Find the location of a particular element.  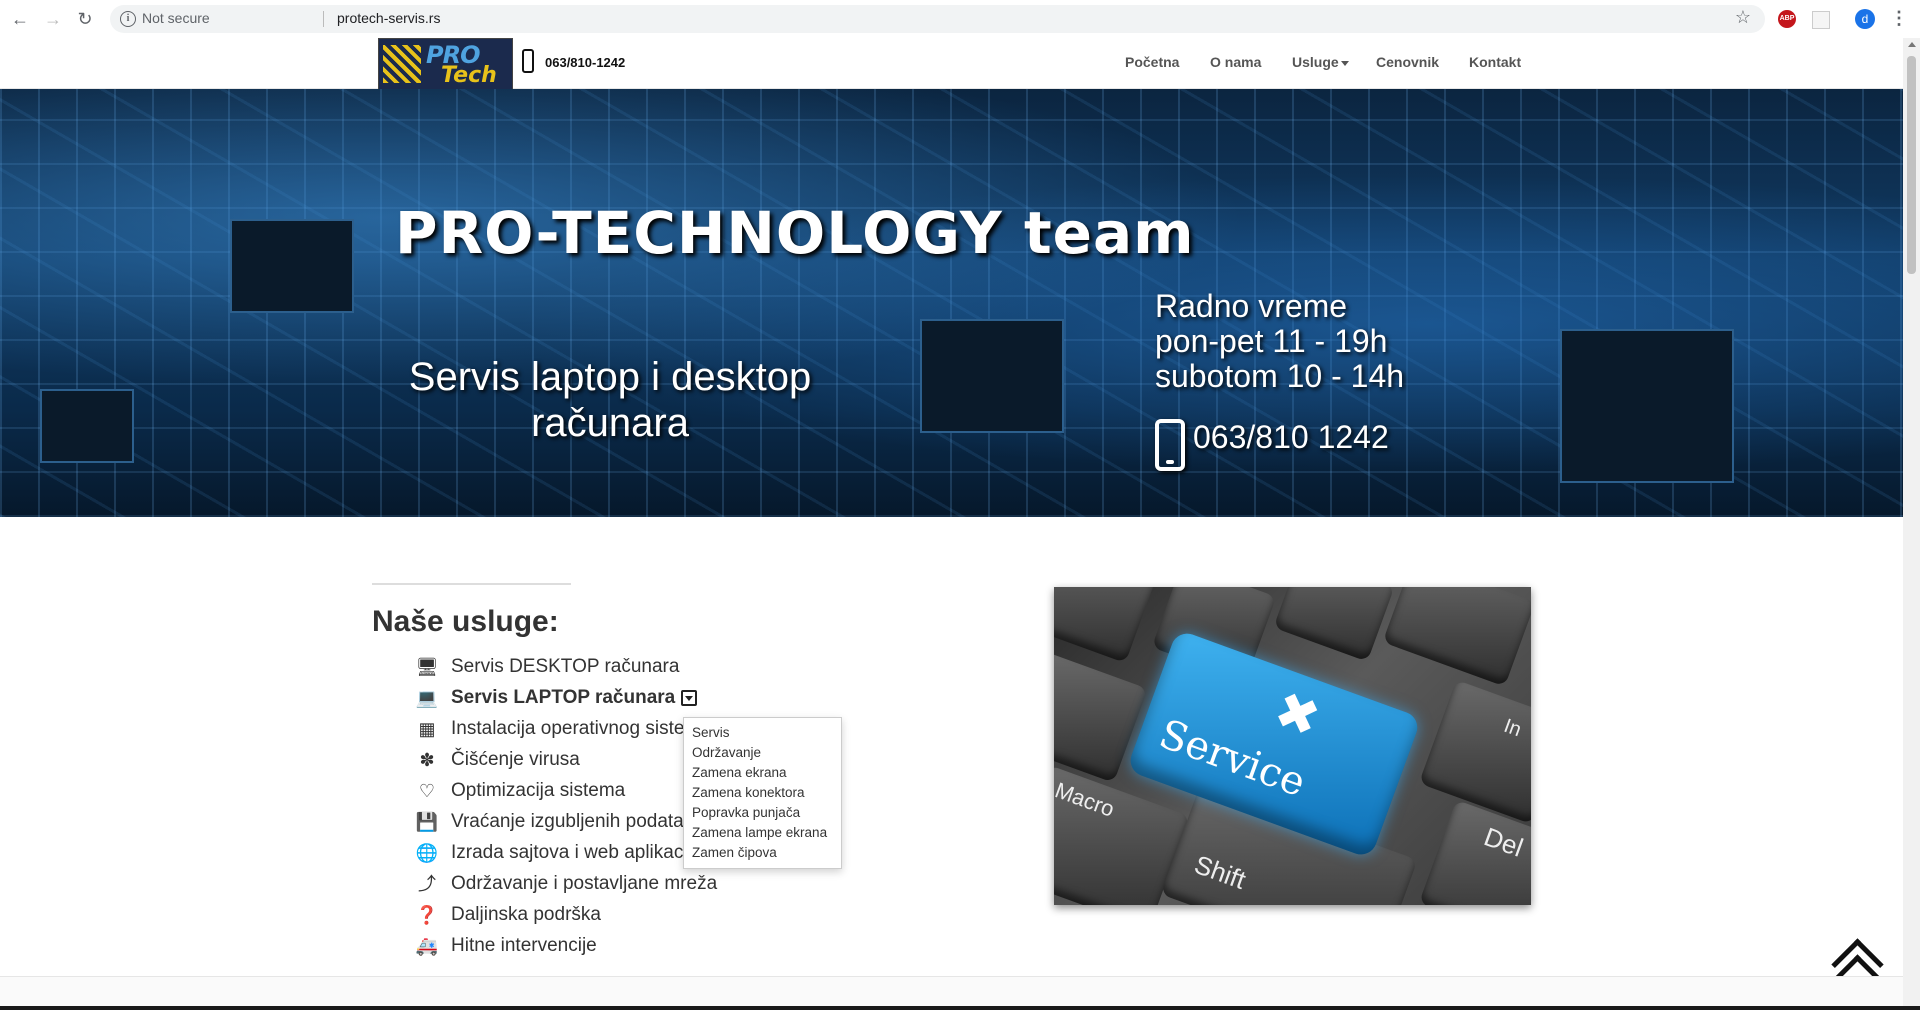

service-item-network: ⤴ Održavanje i postavljane mreža is located at coordinates (615, 884).